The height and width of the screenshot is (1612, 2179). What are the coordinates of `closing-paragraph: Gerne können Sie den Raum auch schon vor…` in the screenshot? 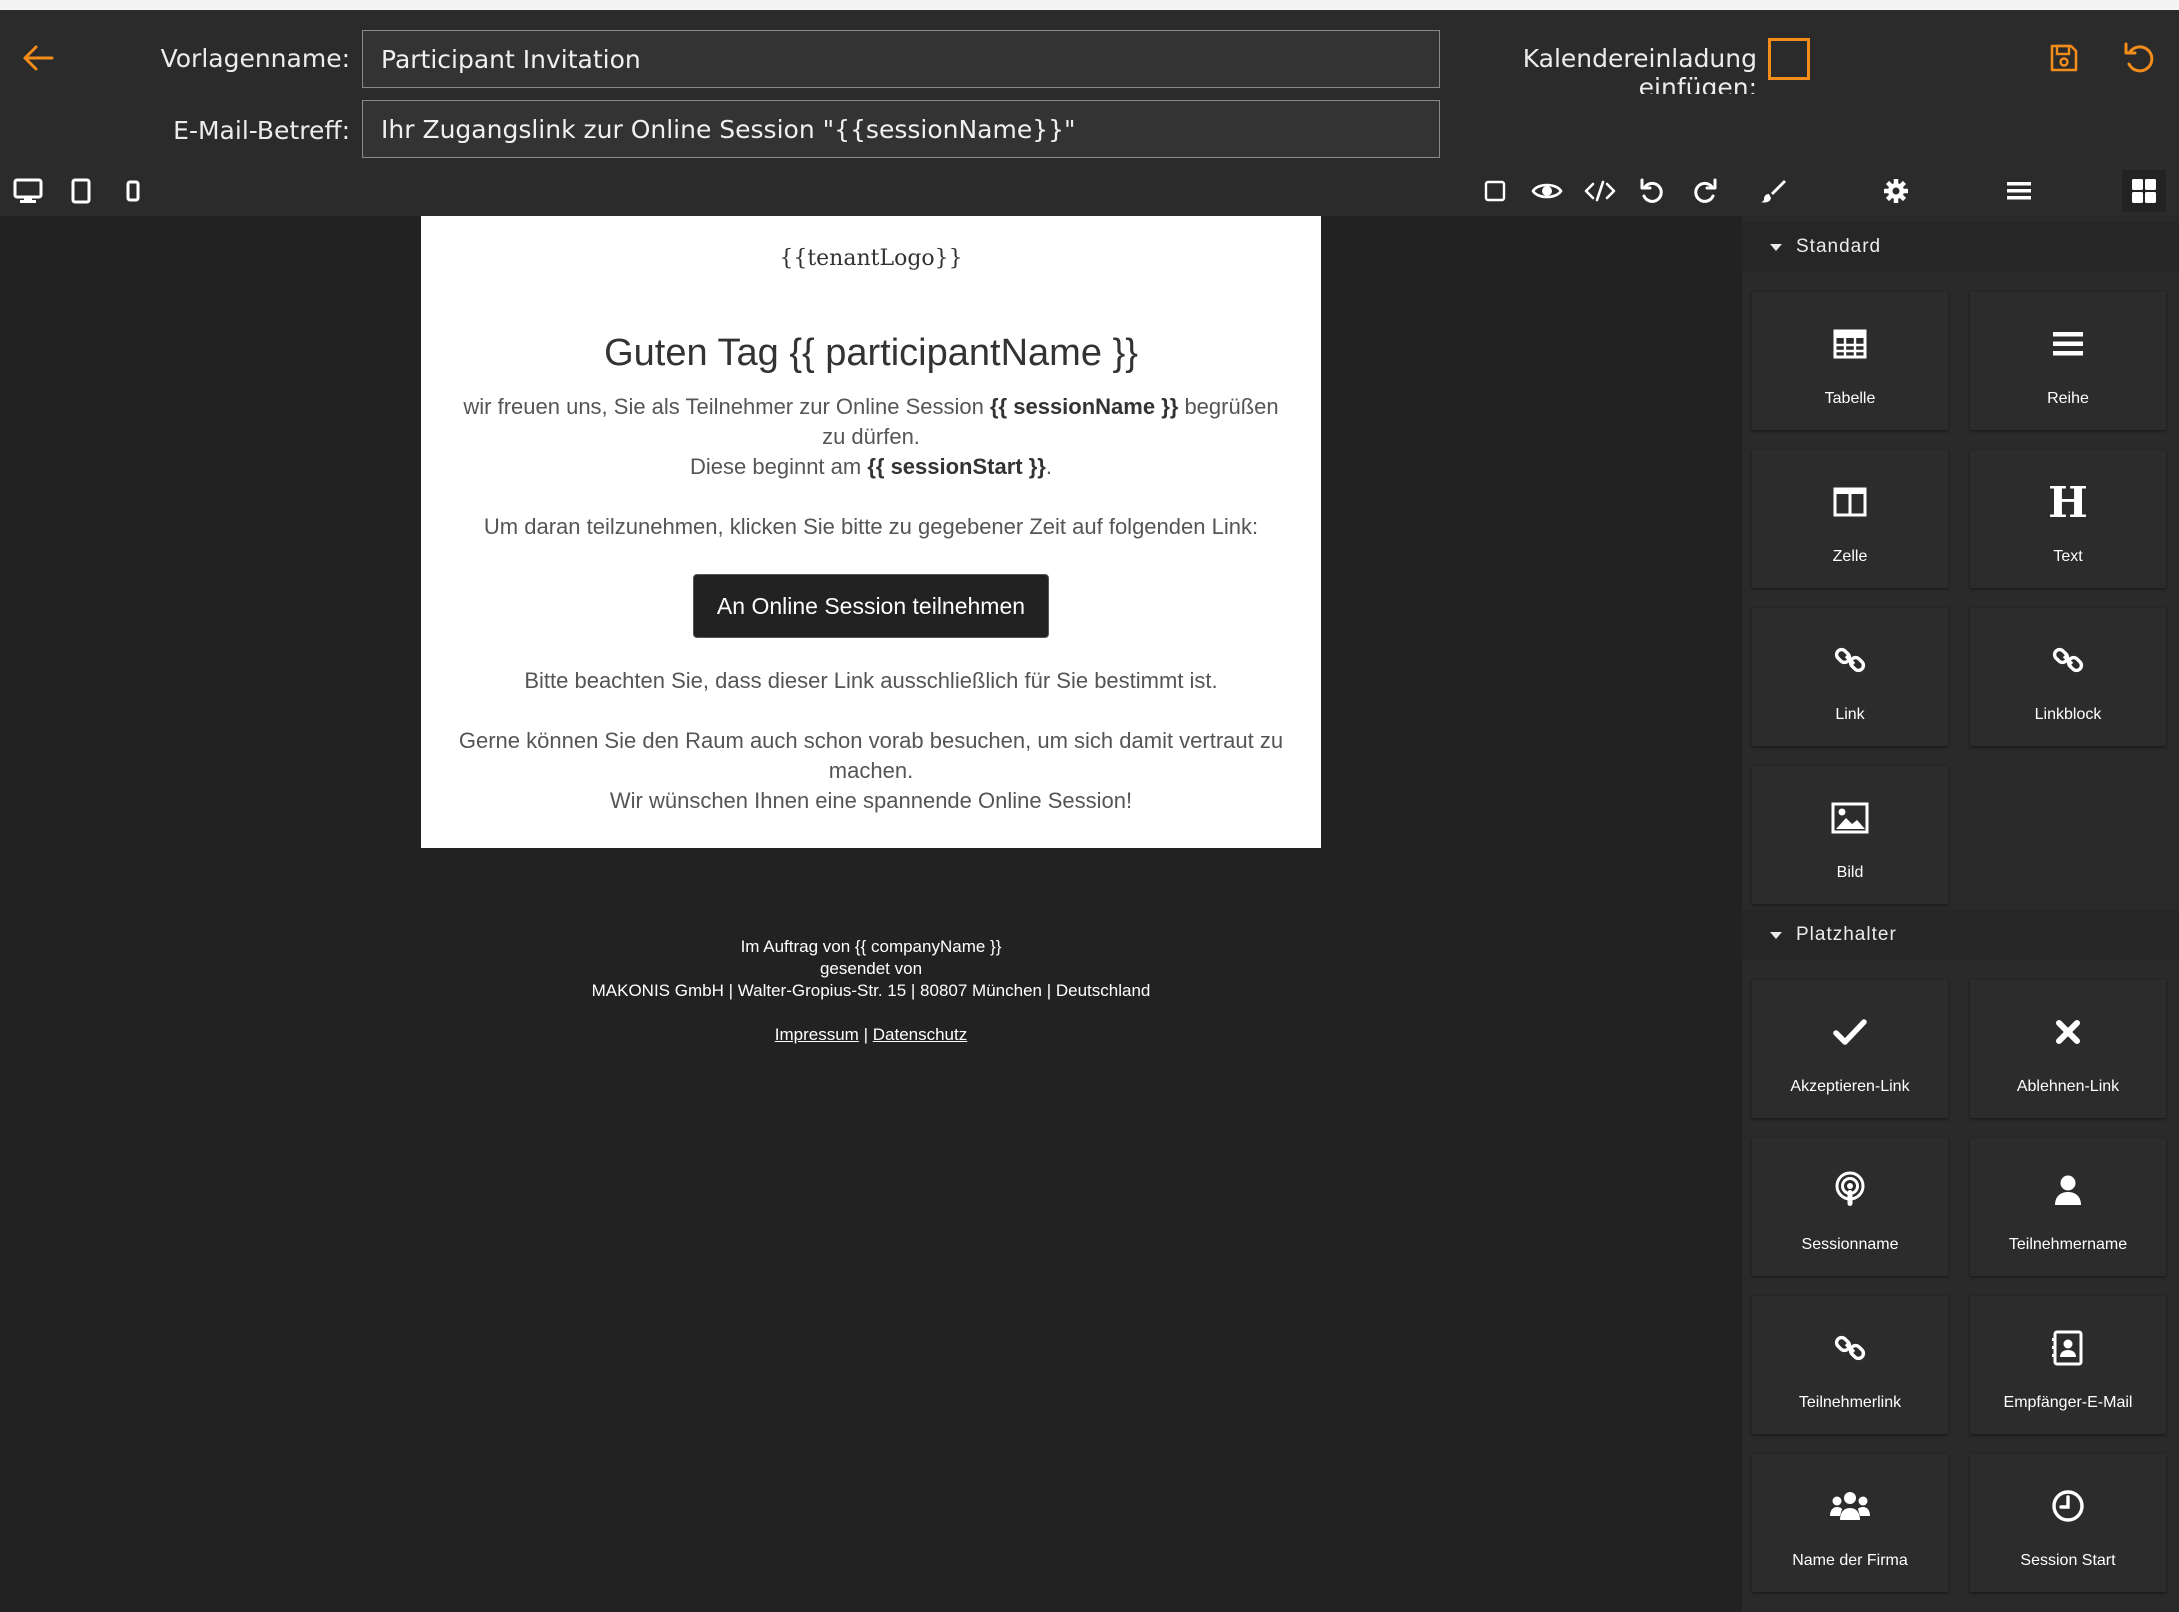 It's located at (871, 771).